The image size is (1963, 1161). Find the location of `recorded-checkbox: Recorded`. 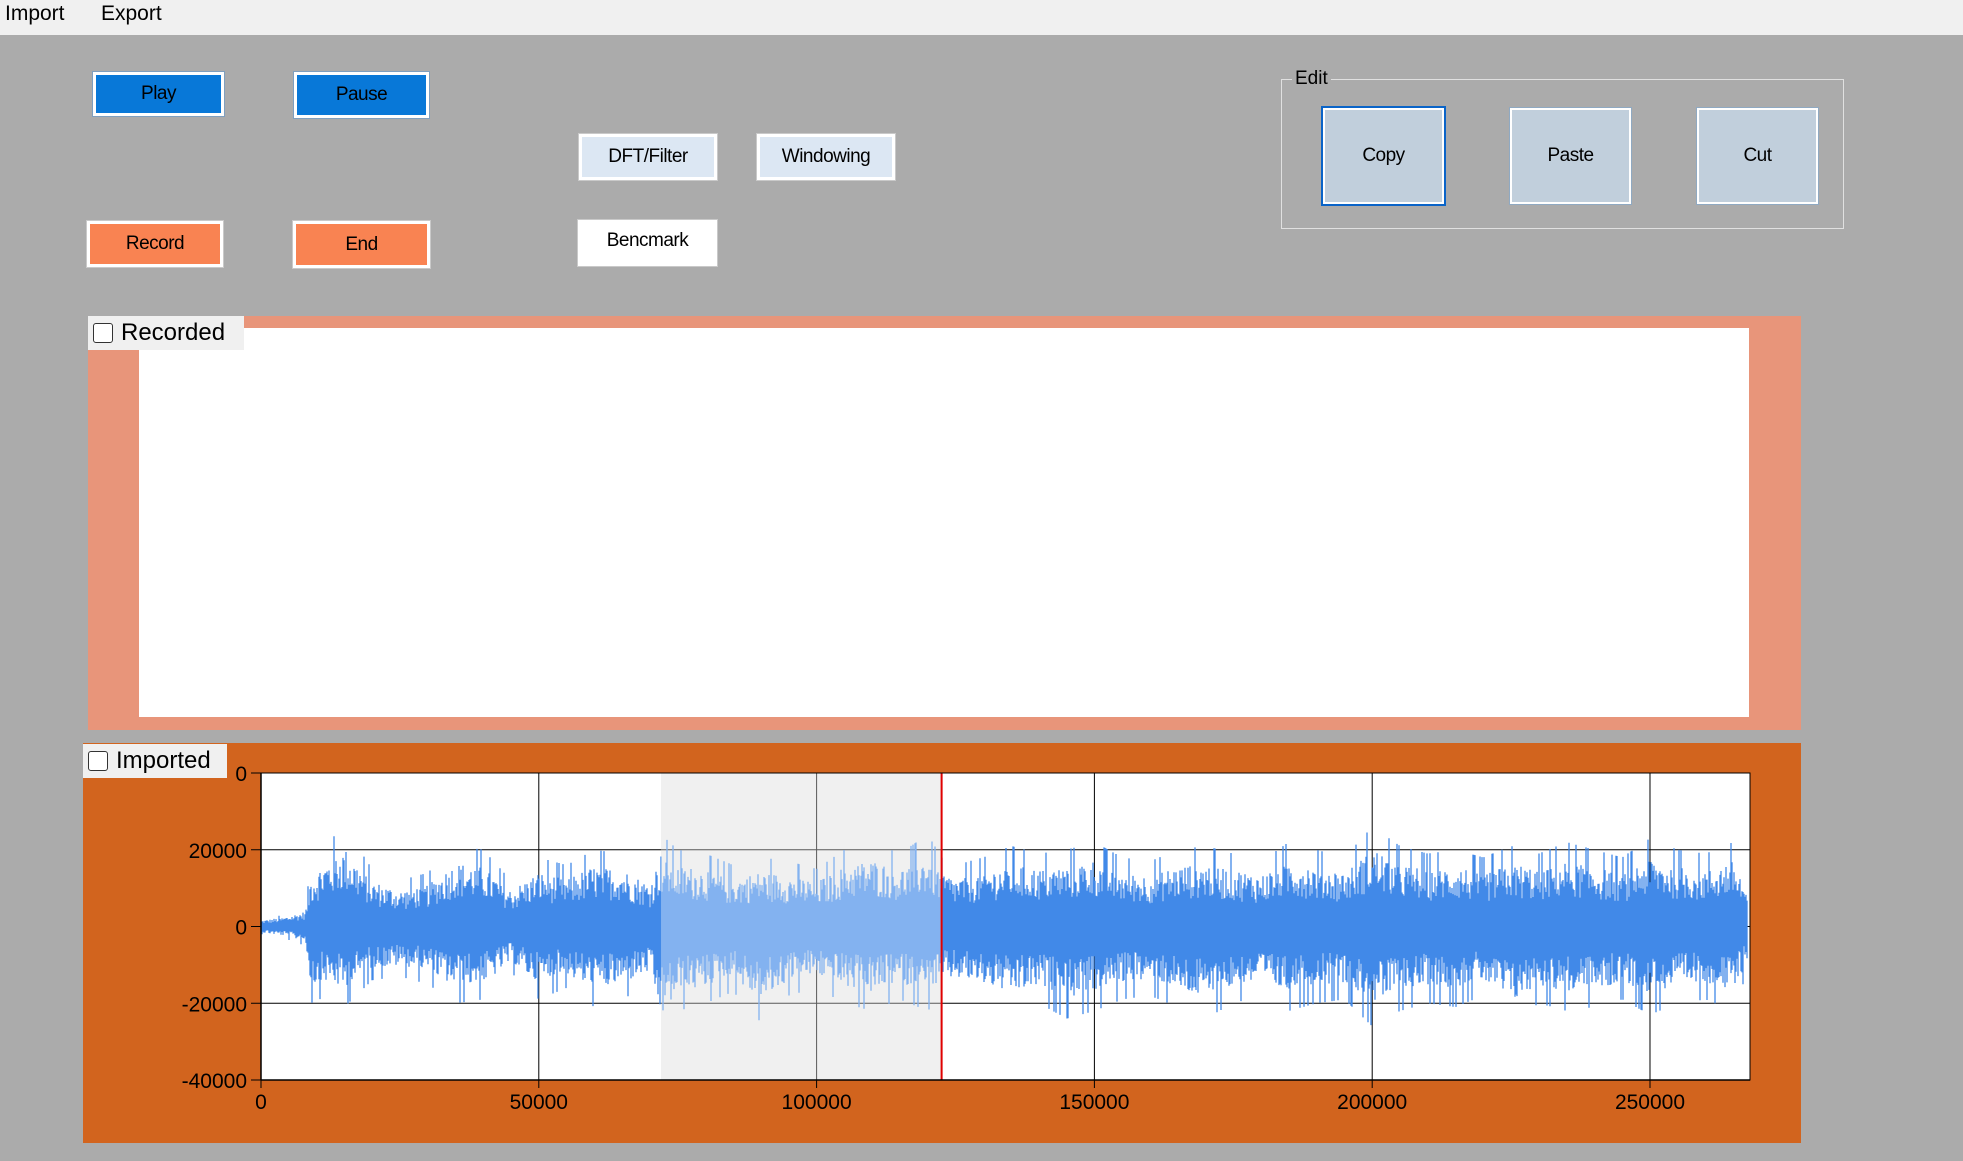

recorded-checkbox: Recorded is located at coordinates (166, 333).